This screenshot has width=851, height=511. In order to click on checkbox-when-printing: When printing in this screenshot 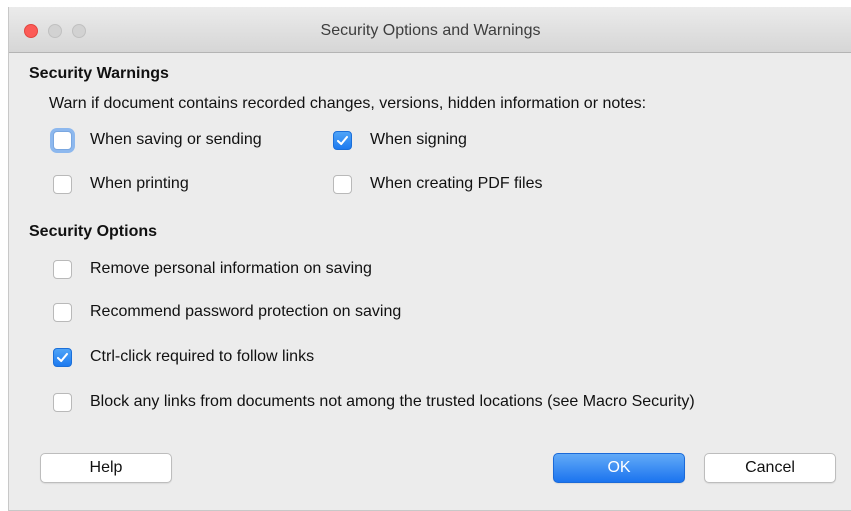, I will do `click(121, 184)`.